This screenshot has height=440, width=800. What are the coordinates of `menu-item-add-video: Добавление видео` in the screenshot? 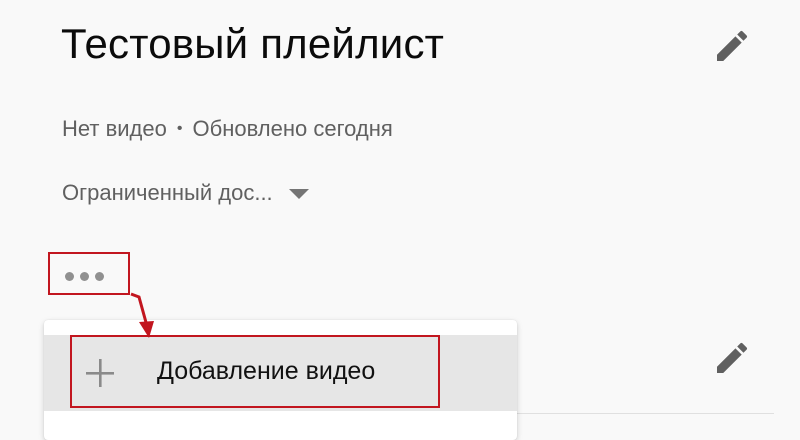 It's located at (280, 373).